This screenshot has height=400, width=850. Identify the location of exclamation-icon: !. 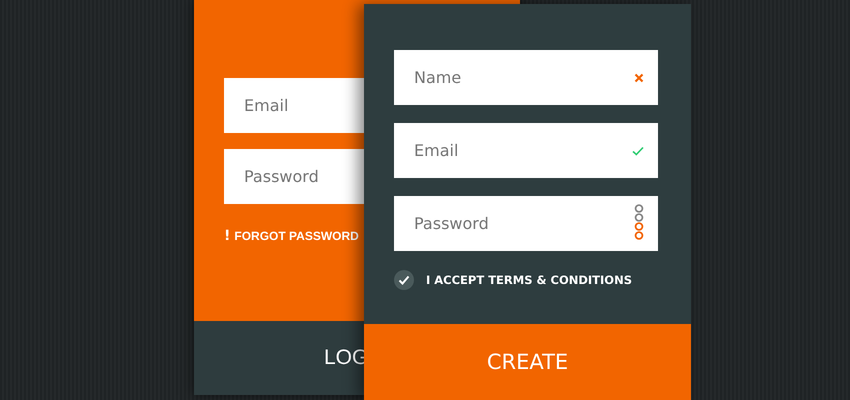
(227, 236).